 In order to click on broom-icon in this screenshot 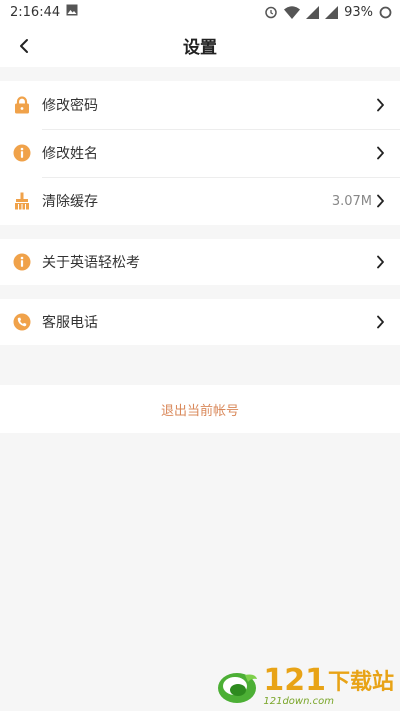, I will do `click(22, 201)`.